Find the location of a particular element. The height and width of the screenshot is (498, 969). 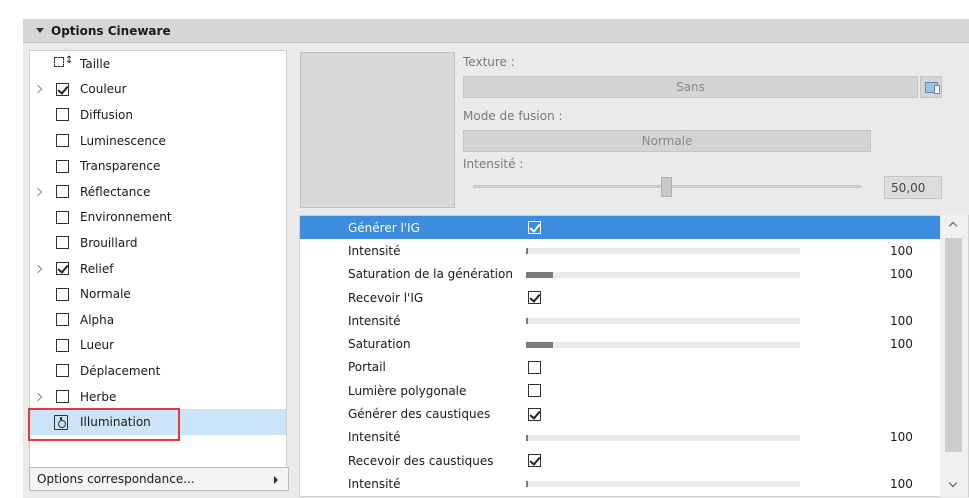

property-name: Générer l'IG is located at coordinates (384, 227).